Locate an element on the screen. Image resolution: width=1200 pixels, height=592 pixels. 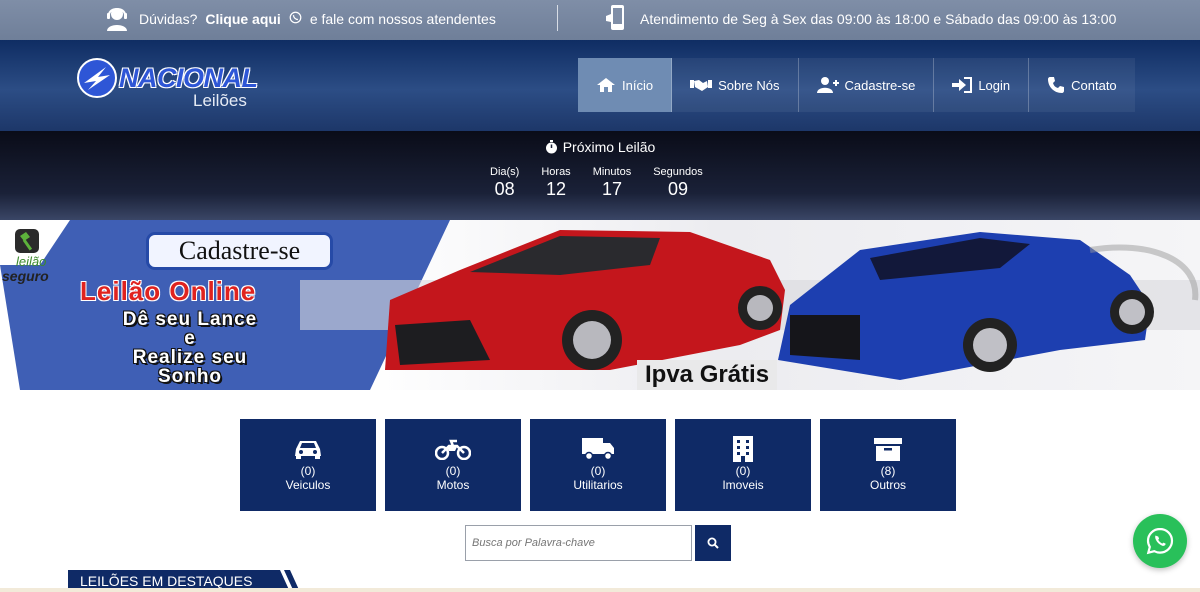
car-icon is located at coordinates (308, 450).